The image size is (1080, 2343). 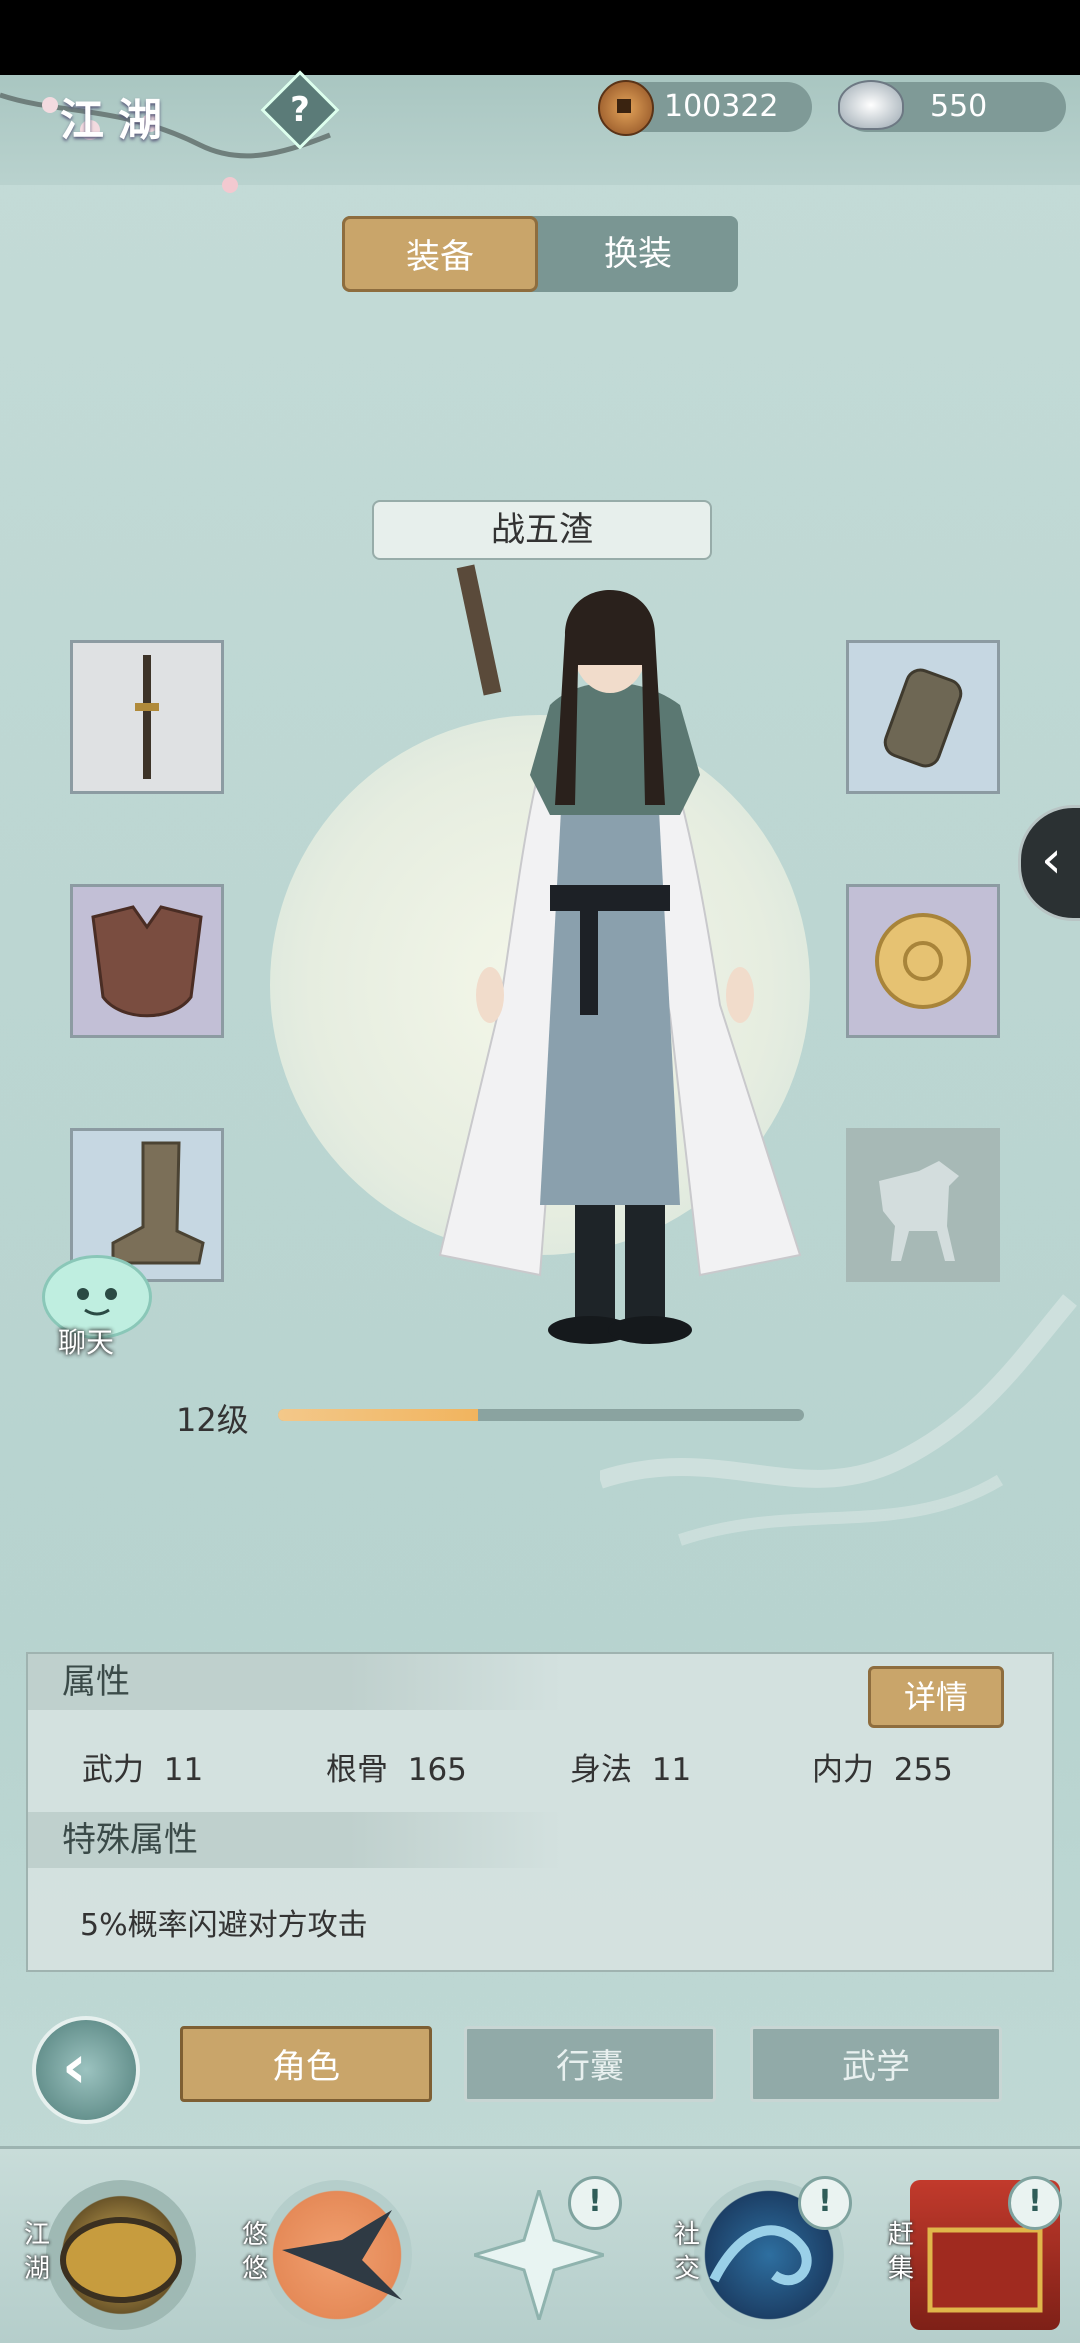 I want to click on dock-youyou-label: 悠悠, so click(x=254, y=2252).